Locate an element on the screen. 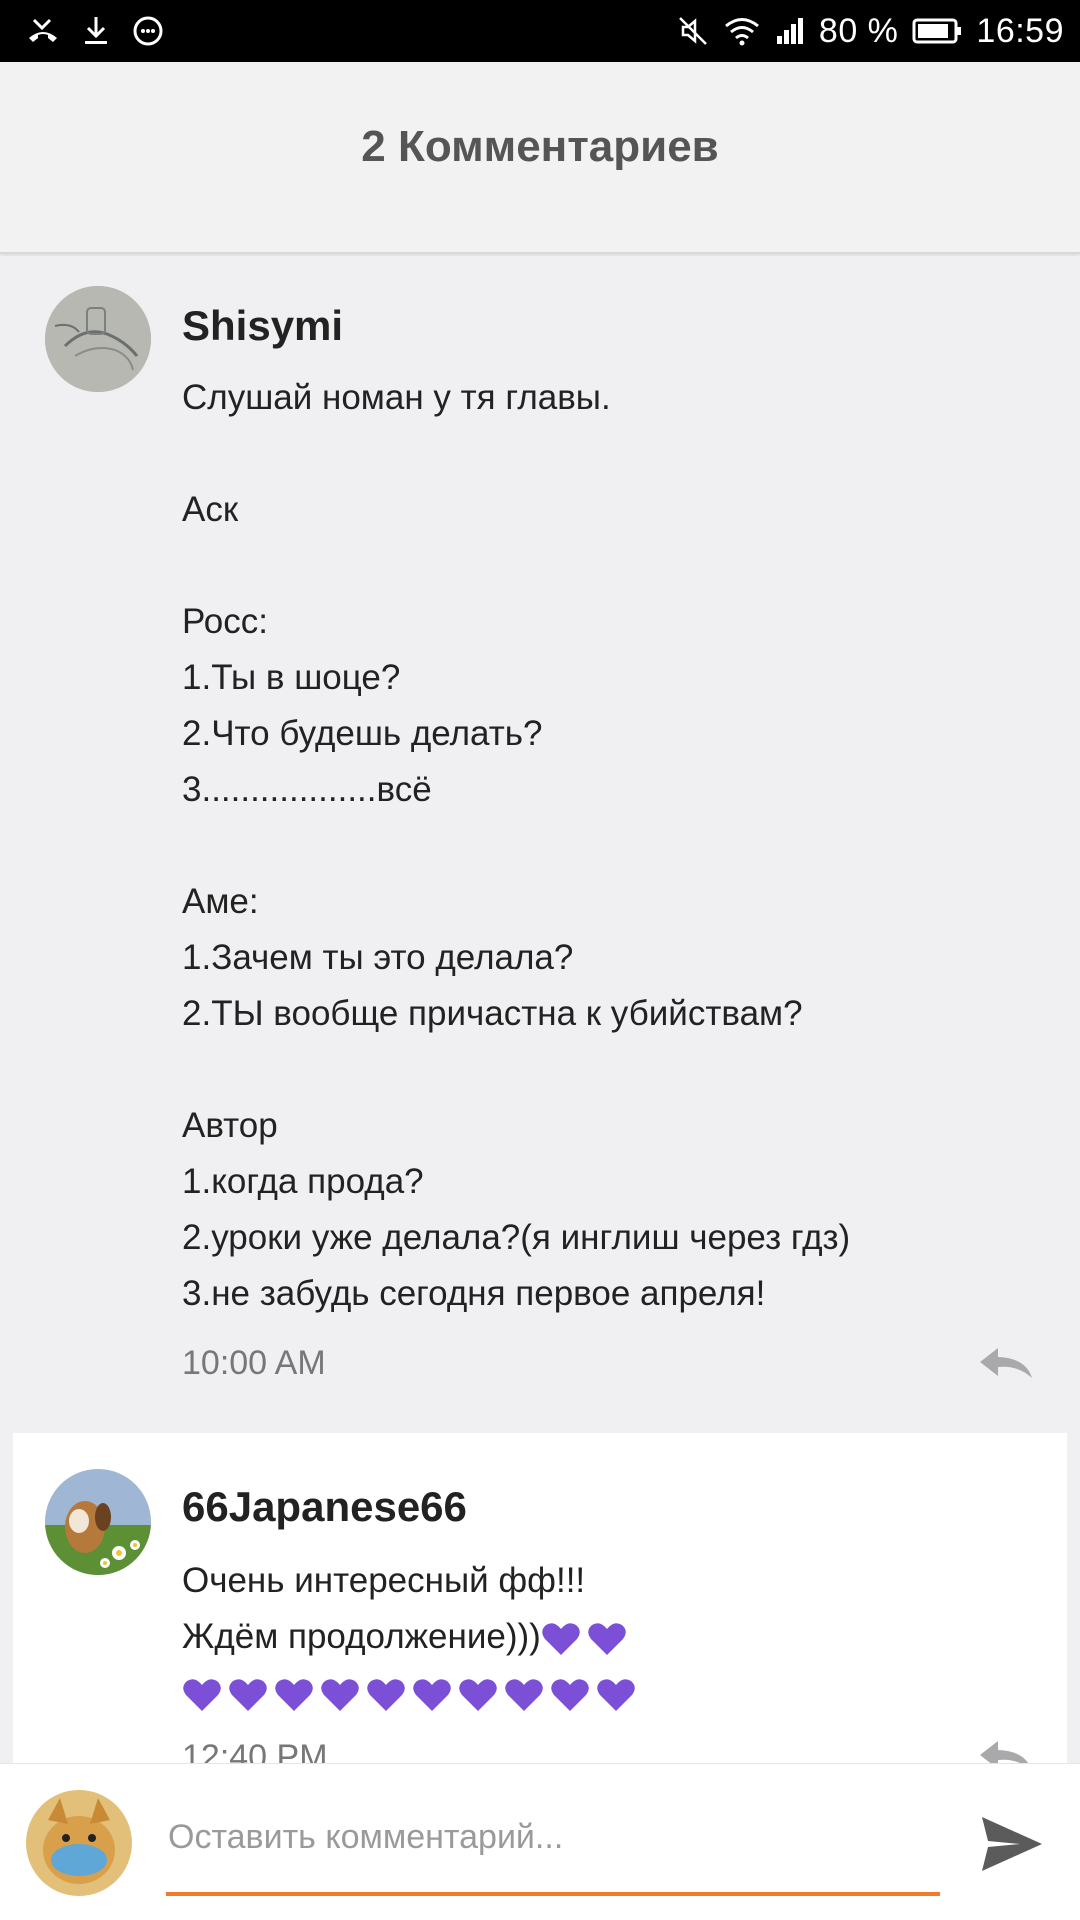 The height and width of the screenshot is (1920, 1080). comment-line: 2.Что будешь делать? is located at coordinates (362, 733).